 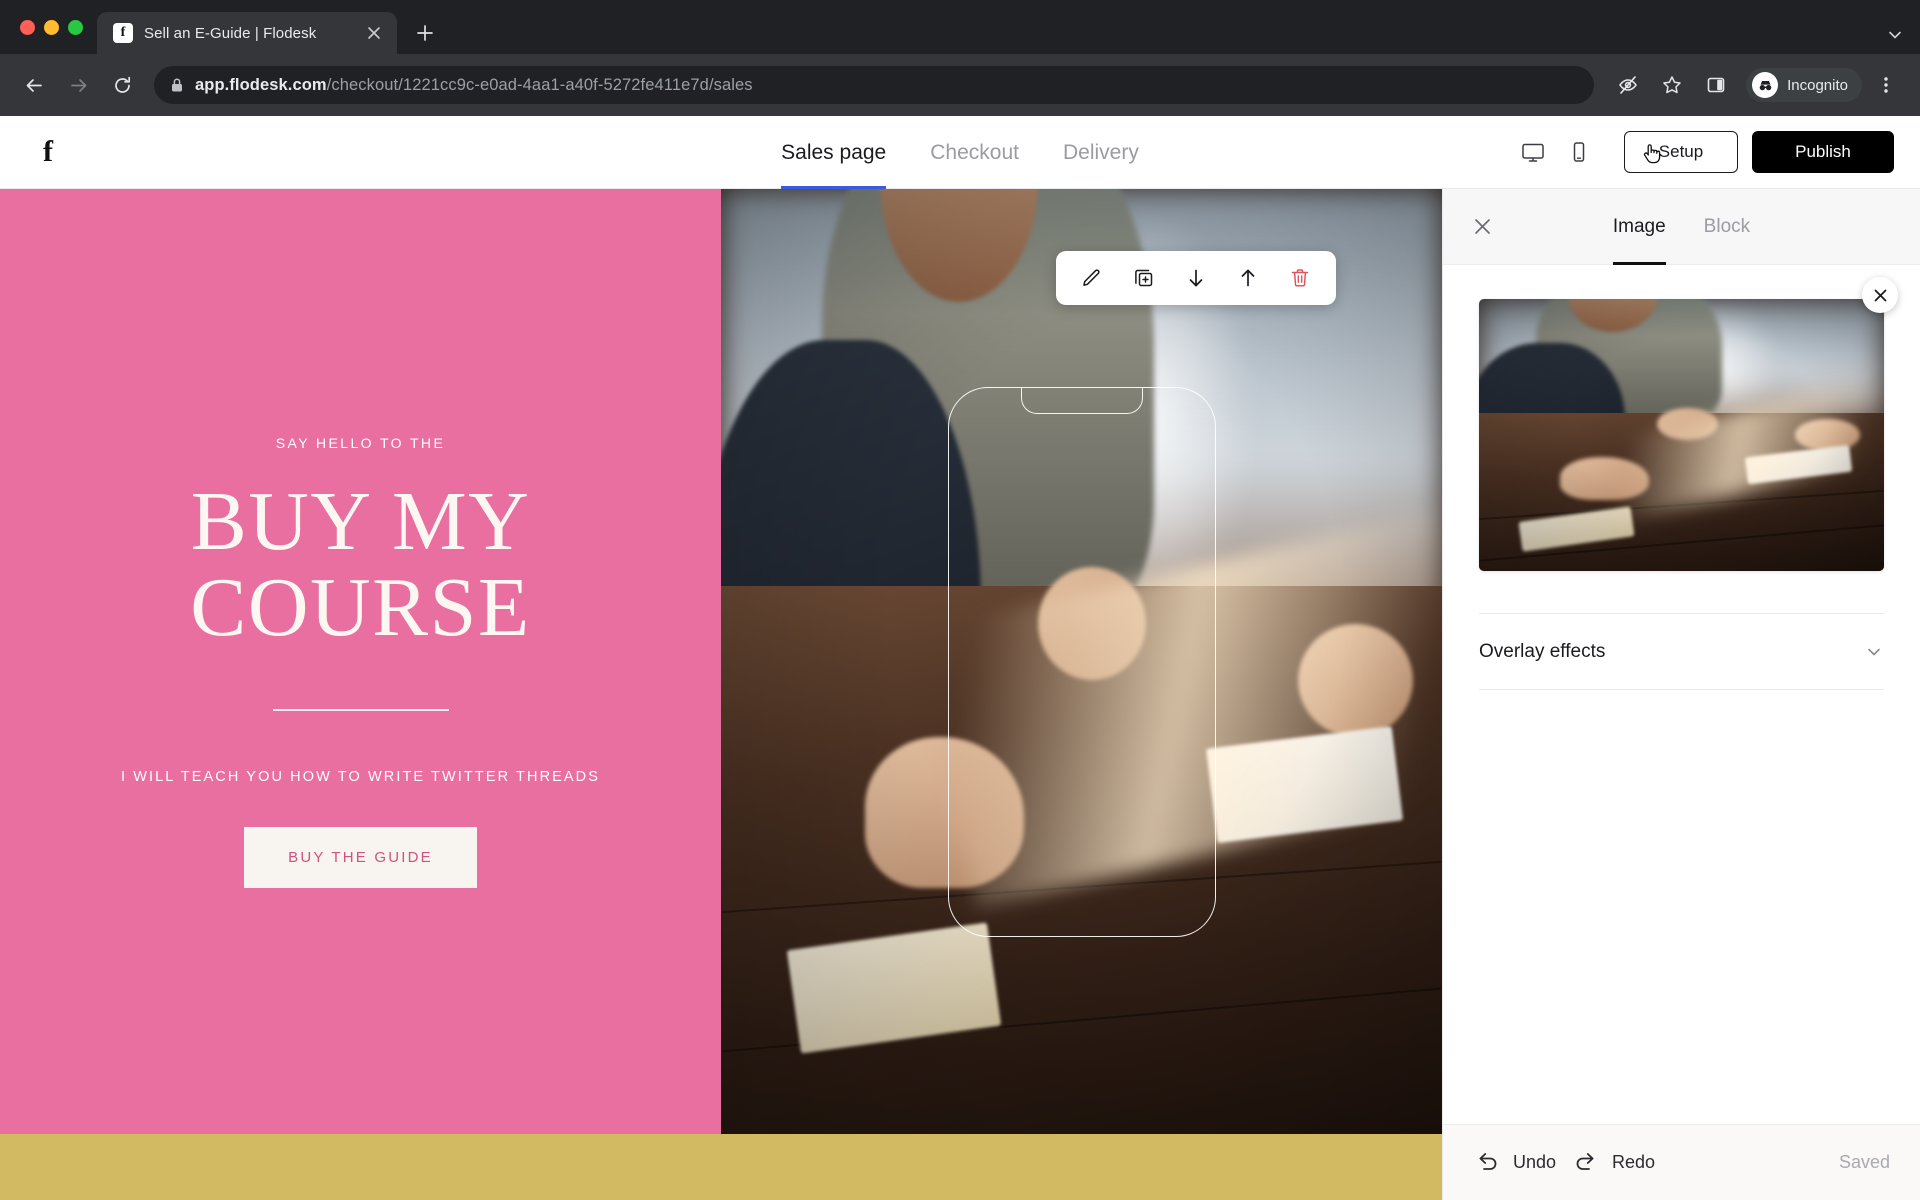 I want to click on tab-label: Checkout, so click(x=974, y=152).